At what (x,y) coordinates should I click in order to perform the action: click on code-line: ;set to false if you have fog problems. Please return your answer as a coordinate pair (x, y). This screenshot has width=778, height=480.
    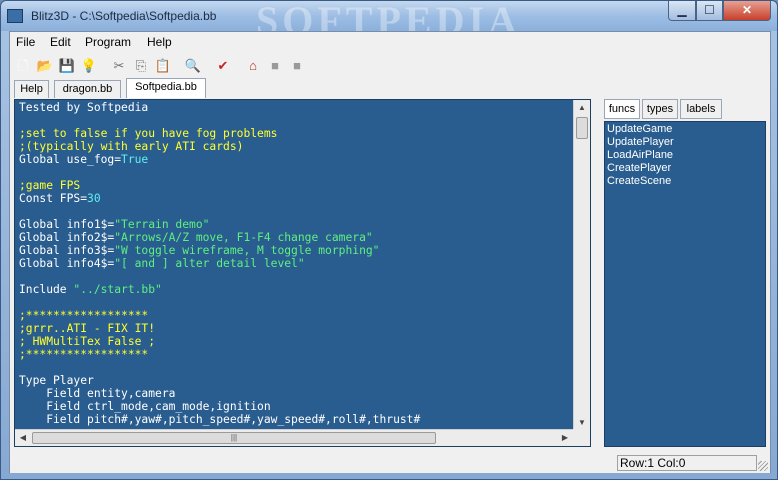
    Looking at the image, I should click on (297, 133).